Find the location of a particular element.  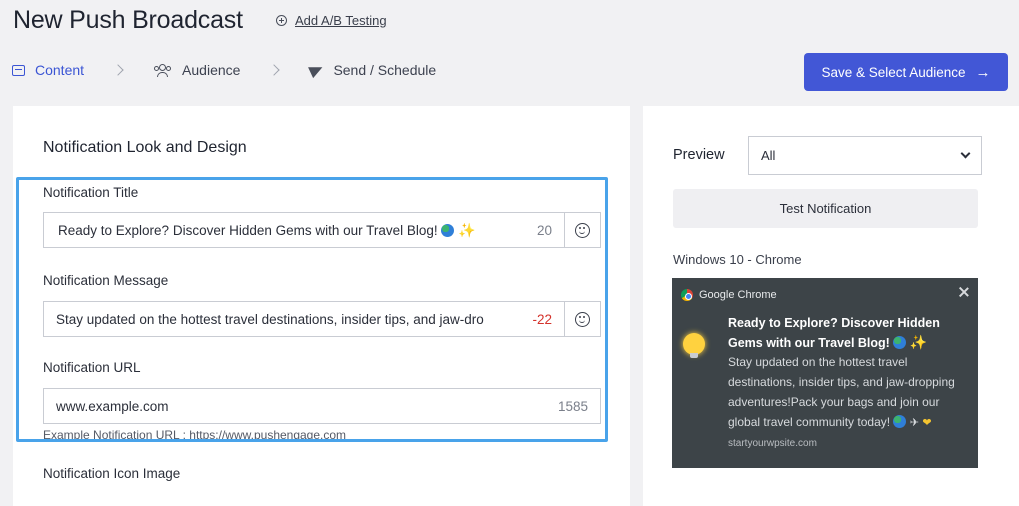

page-title: New Push Broadcast is located at coordinates (128, 20).